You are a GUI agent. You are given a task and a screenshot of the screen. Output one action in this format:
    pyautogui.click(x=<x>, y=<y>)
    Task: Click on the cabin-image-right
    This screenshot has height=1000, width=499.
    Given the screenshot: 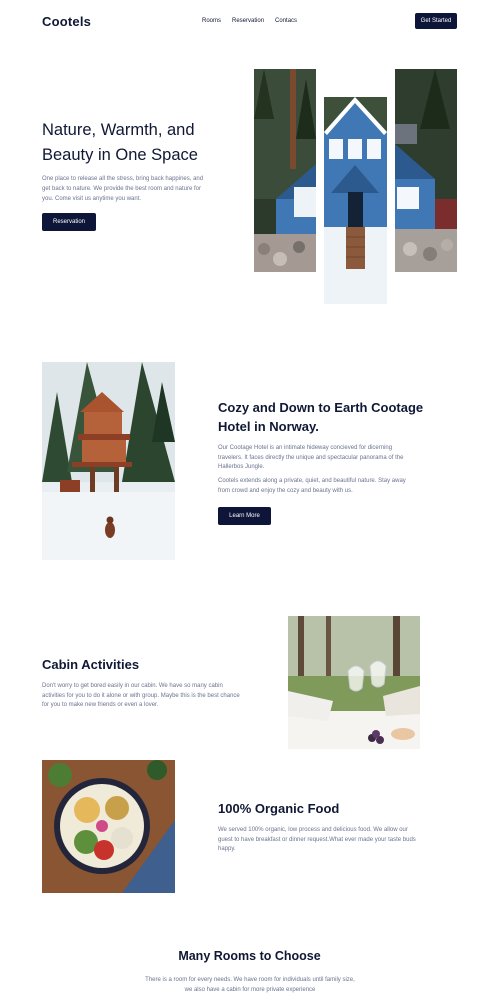 What is the action you would take?
    pyautogui.click(x=426, y=170)
    